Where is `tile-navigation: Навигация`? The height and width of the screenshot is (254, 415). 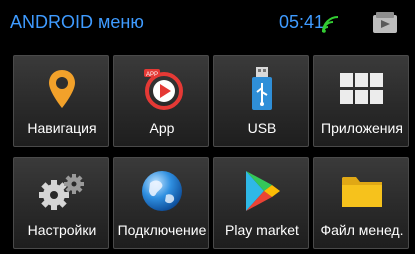
tile-navigation: Навигация is located at coordinates (61, 101).